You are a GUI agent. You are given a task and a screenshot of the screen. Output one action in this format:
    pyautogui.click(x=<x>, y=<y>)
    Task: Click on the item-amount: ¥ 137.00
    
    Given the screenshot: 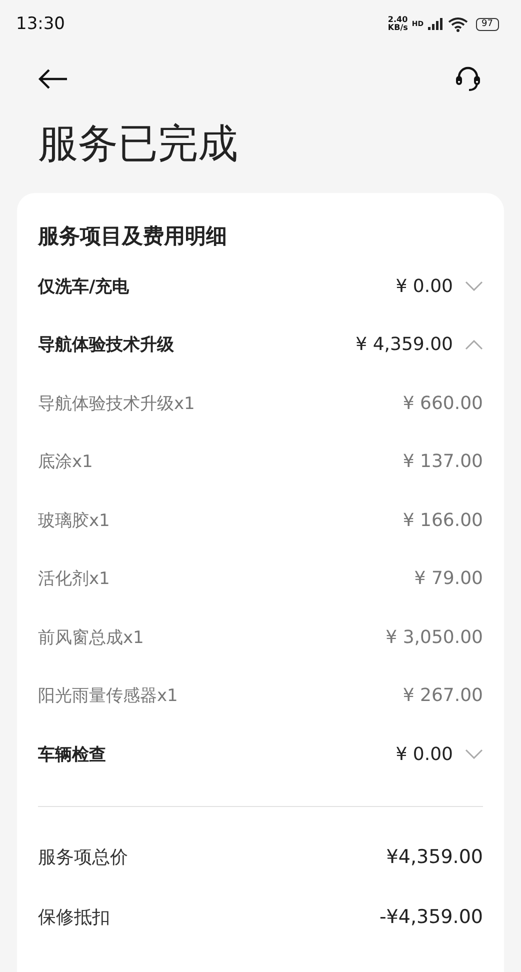 What is the action you would take?
    pyautogui.click(x=442, y=461)
    